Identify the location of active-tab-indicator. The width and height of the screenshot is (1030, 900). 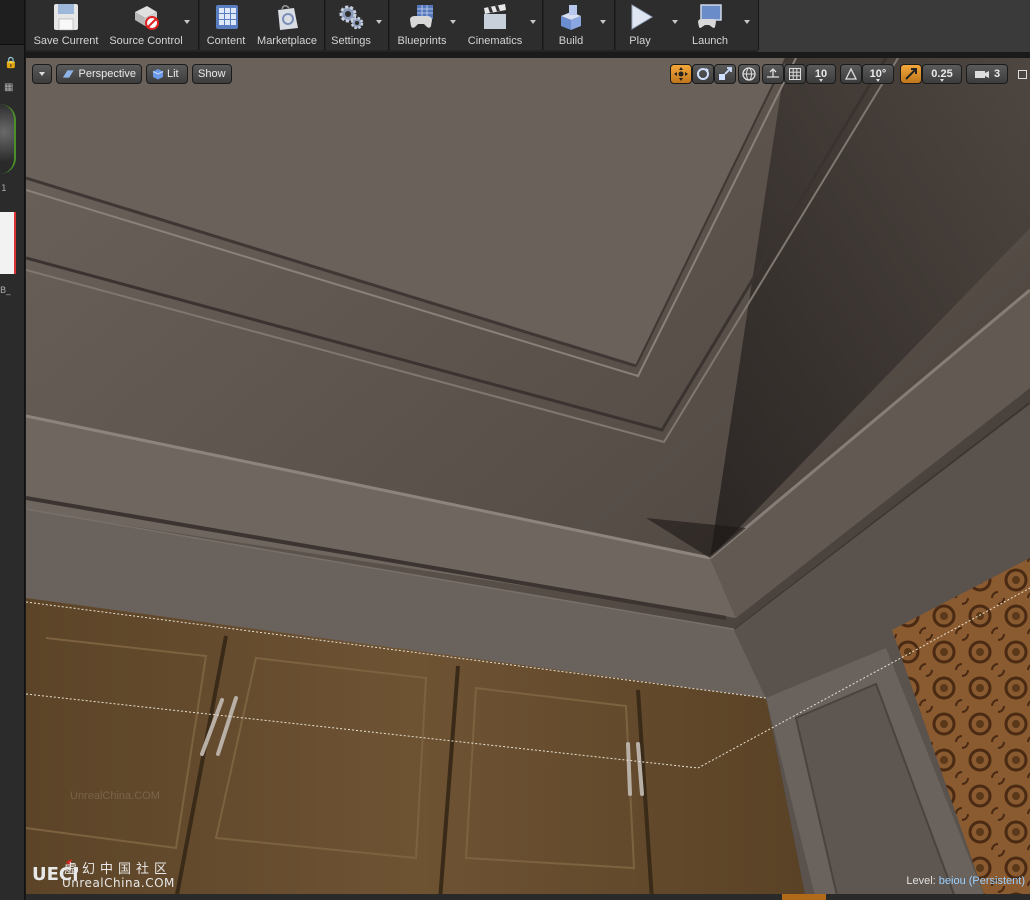
(804, 897).